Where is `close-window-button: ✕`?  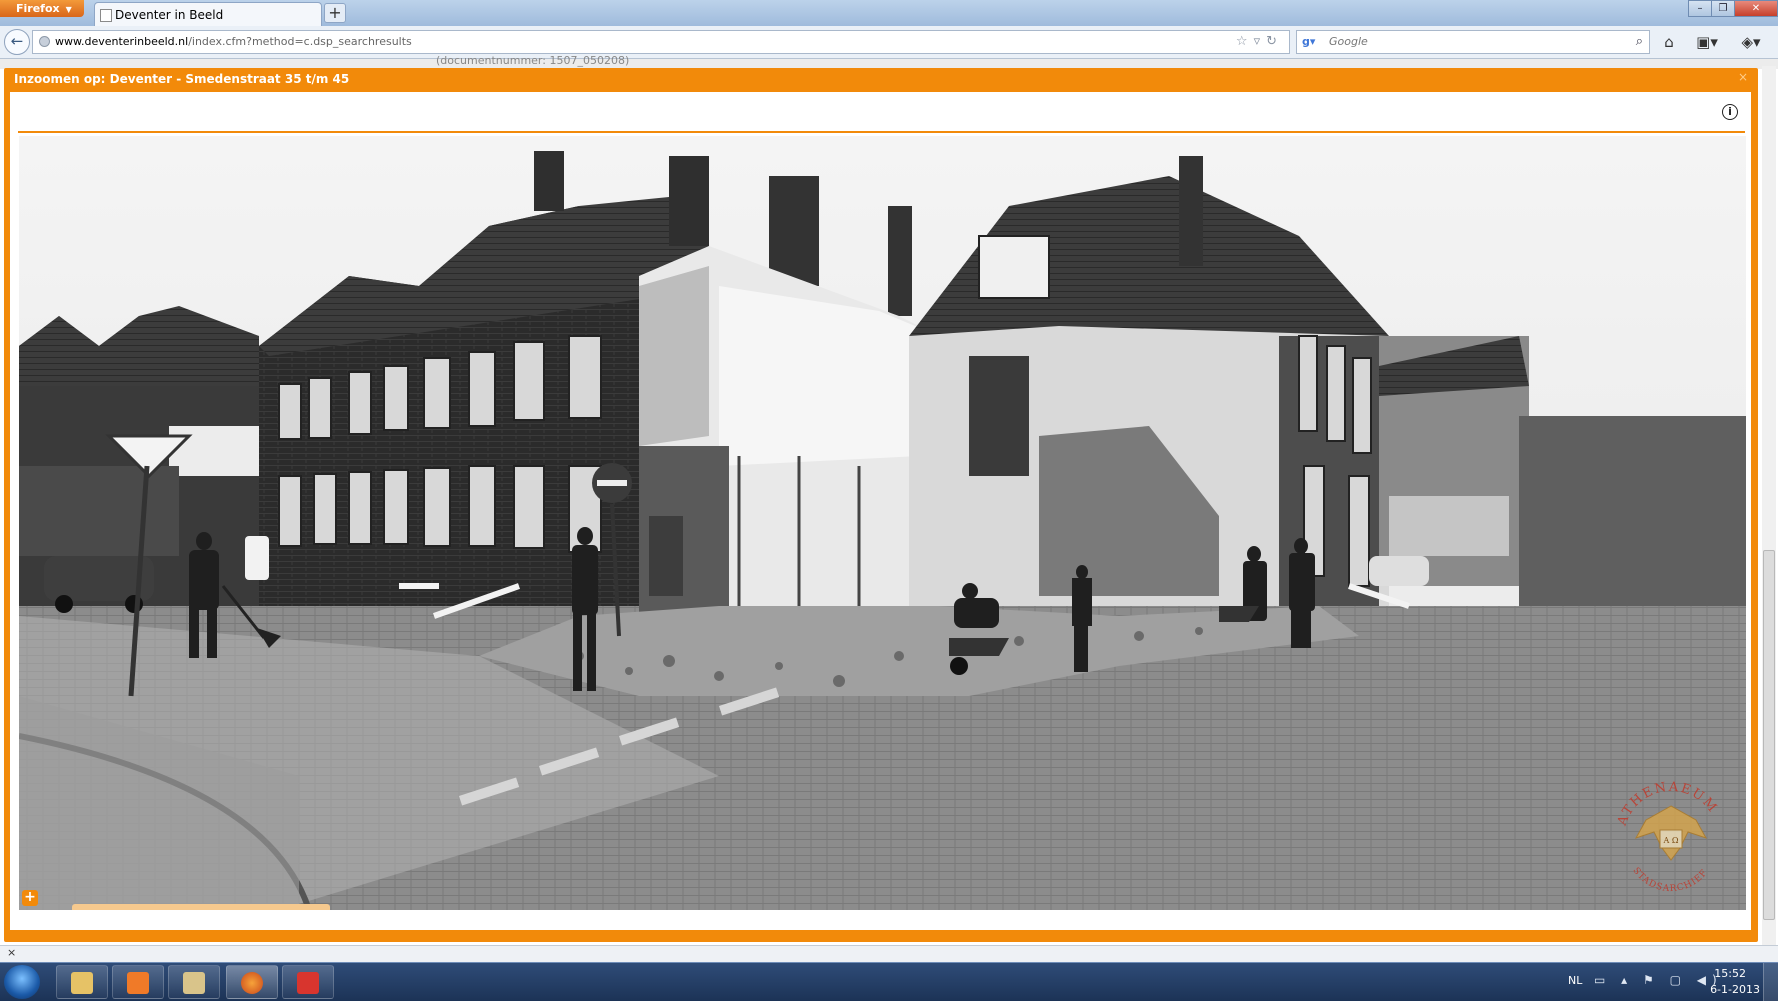 close-window-button: ✕ is located at coordinates (1756, 8).